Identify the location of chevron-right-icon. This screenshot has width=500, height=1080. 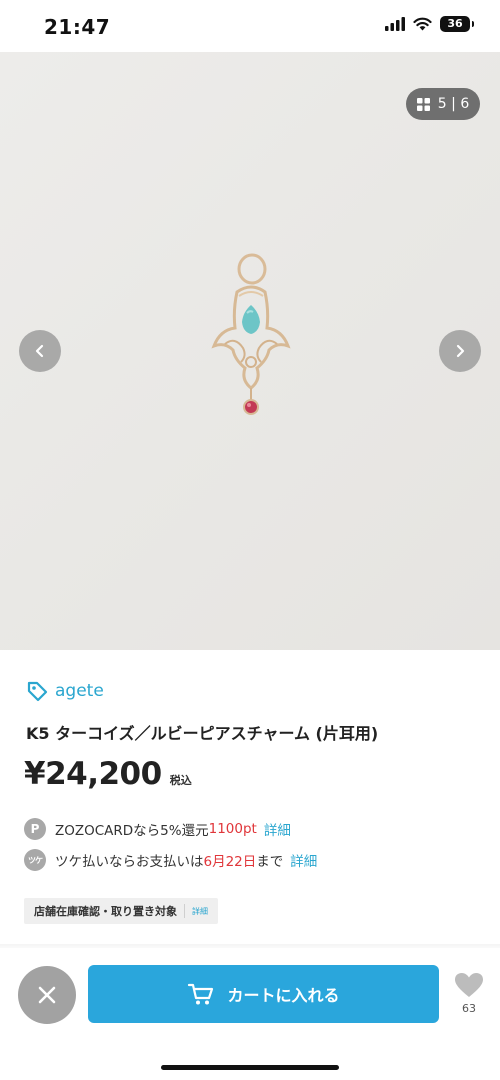
(460, 351).